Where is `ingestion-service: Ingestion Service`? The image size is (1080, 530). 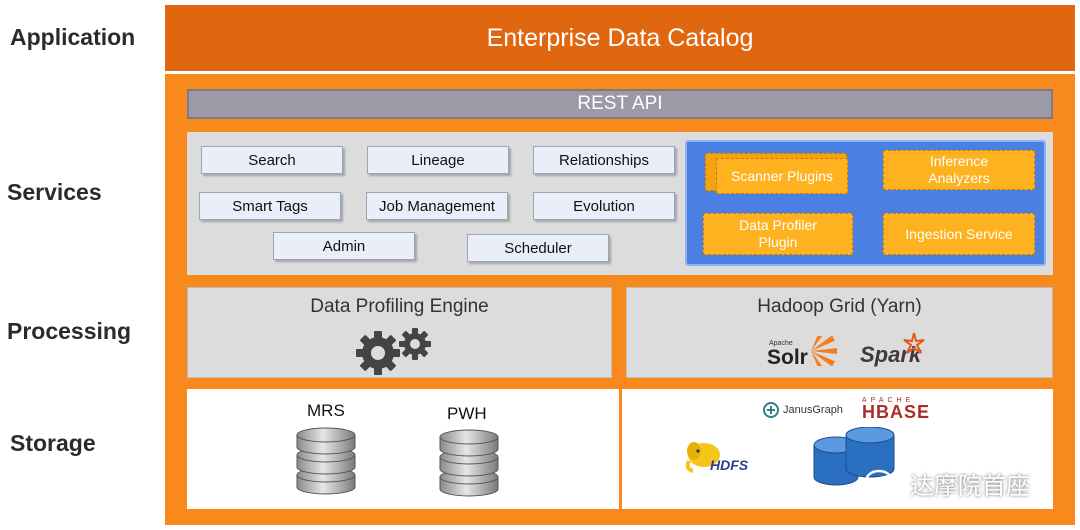 ingestion-service: Ingestion Service is located at coordinates (959, 234).